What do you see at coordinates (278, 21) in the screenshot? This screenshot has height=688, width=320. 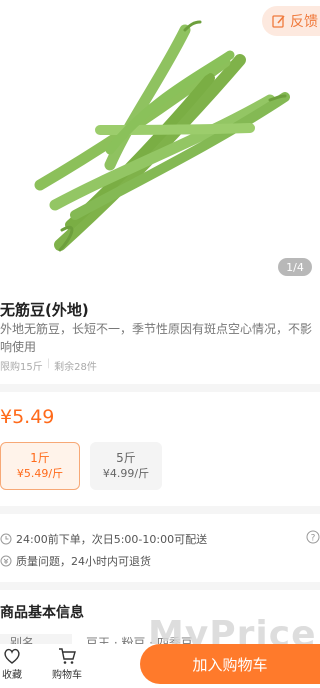 I see `edit-icon` at bounding box center [278, 21].